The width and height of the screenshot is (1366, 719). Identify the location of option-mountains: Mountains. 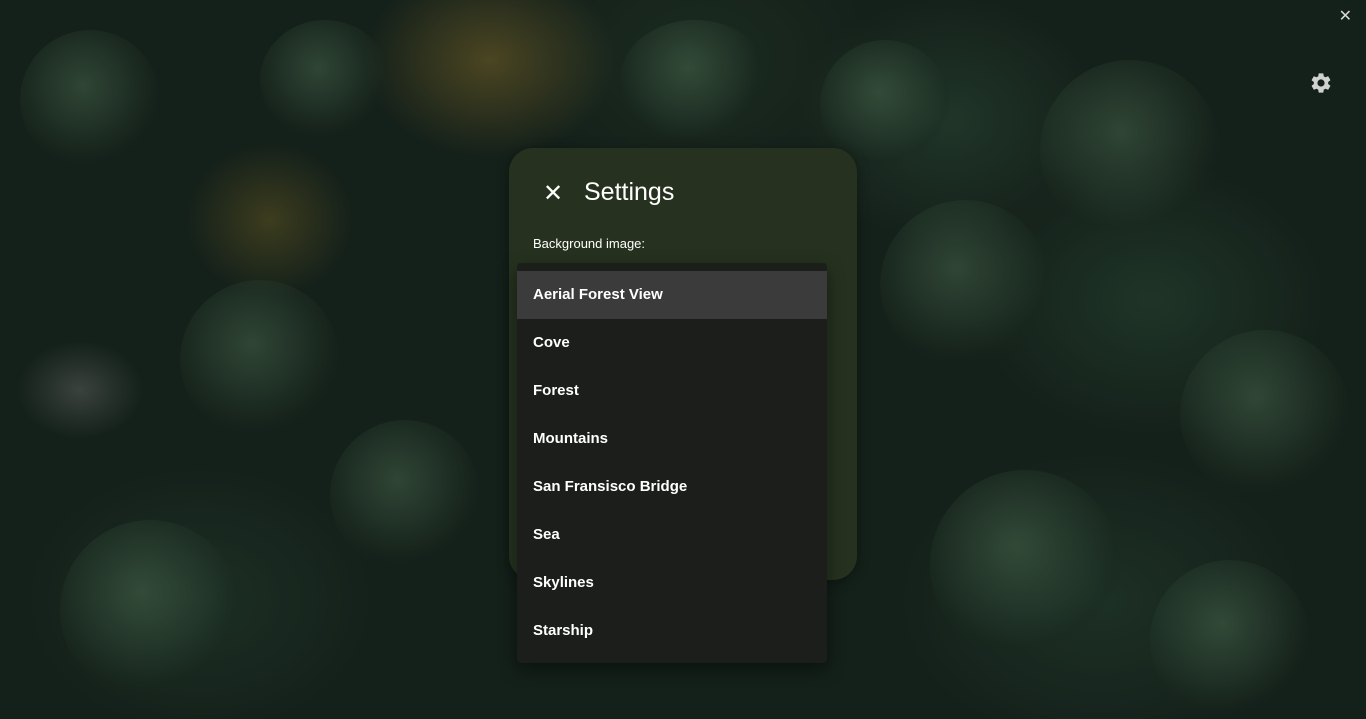
(672, 439).